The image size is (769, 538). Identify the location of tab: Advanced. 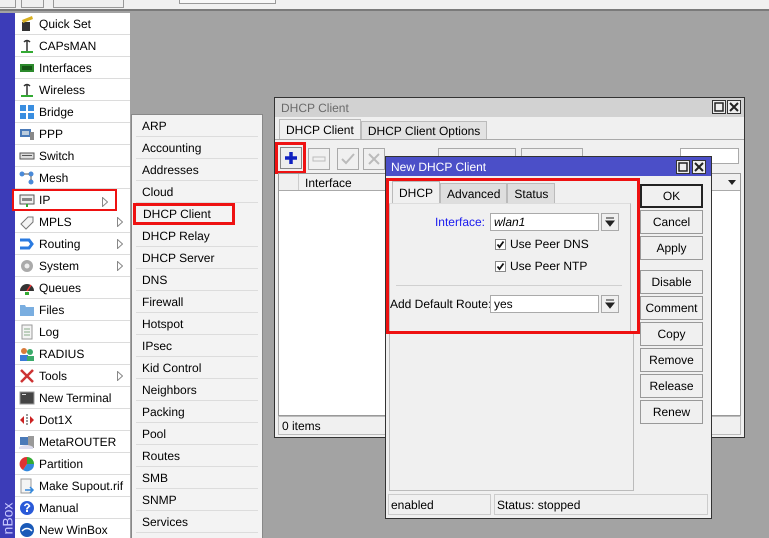
(474, 193).